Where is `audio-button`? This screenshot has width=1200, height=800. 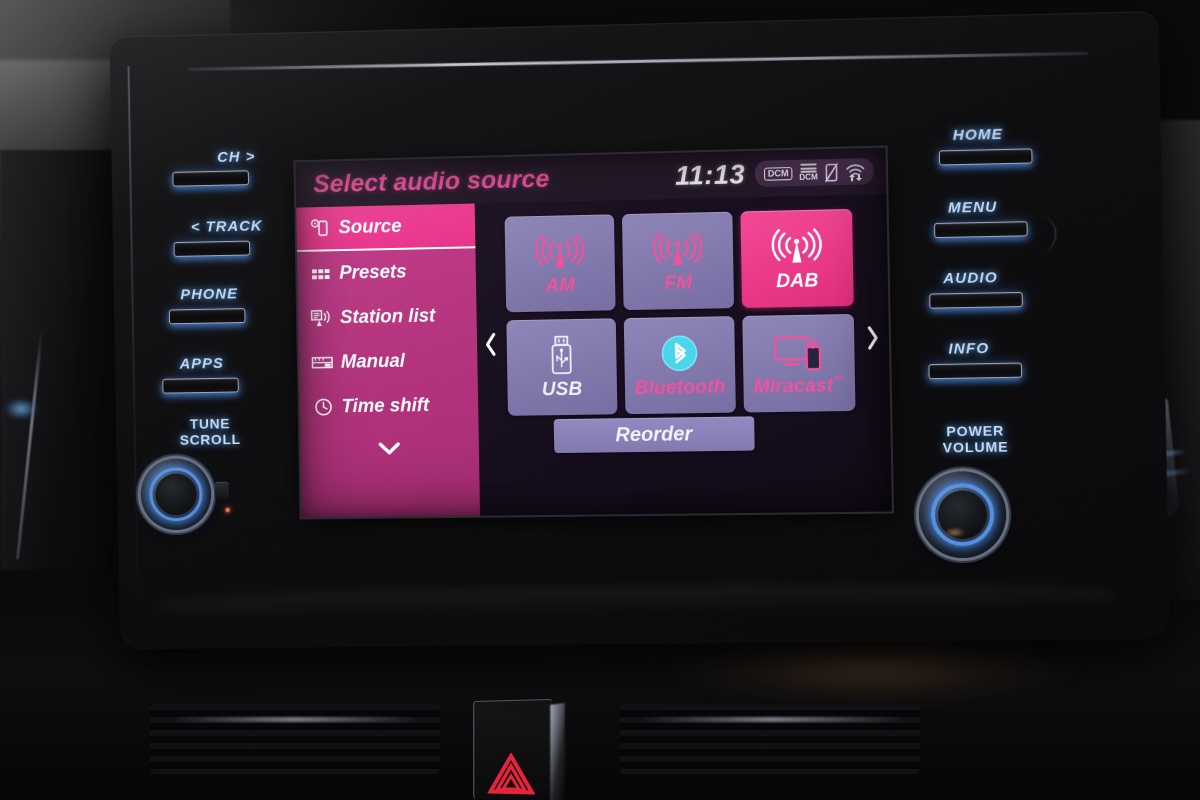
audio-button is located at coordinates (976, 300).